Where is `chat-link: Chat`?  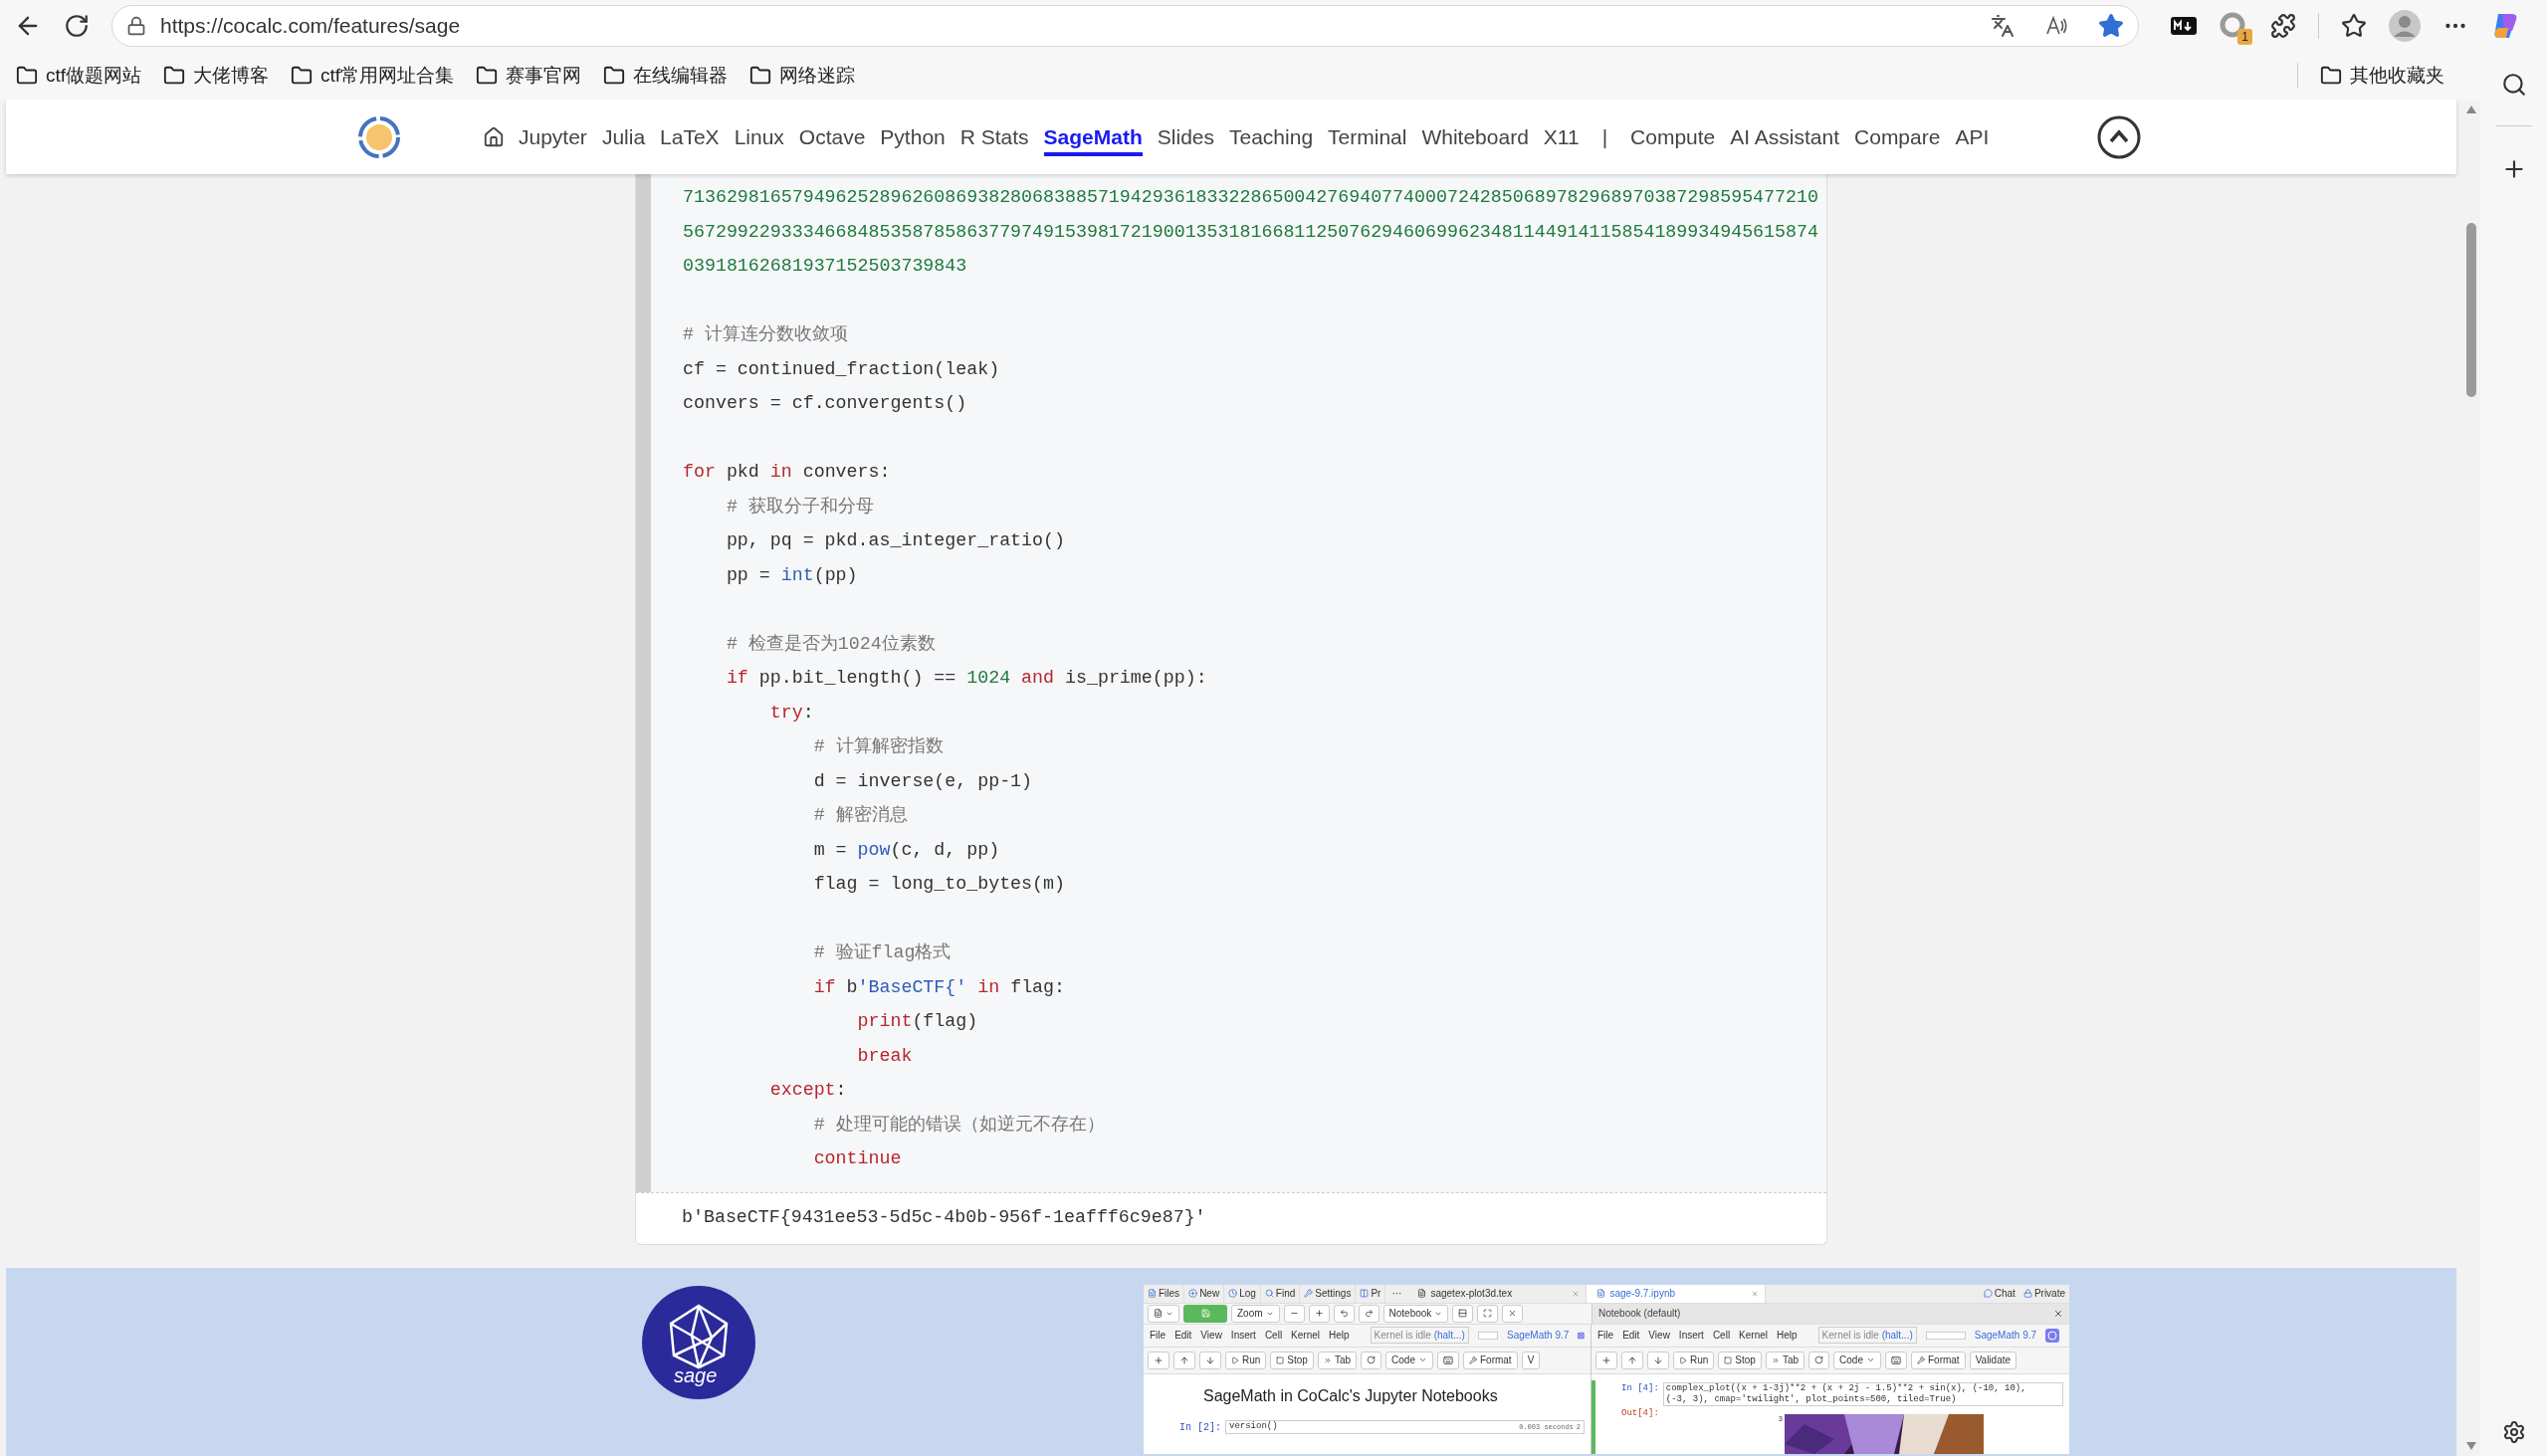 chat-link: Chat is located at coordinates (1999, 1294).